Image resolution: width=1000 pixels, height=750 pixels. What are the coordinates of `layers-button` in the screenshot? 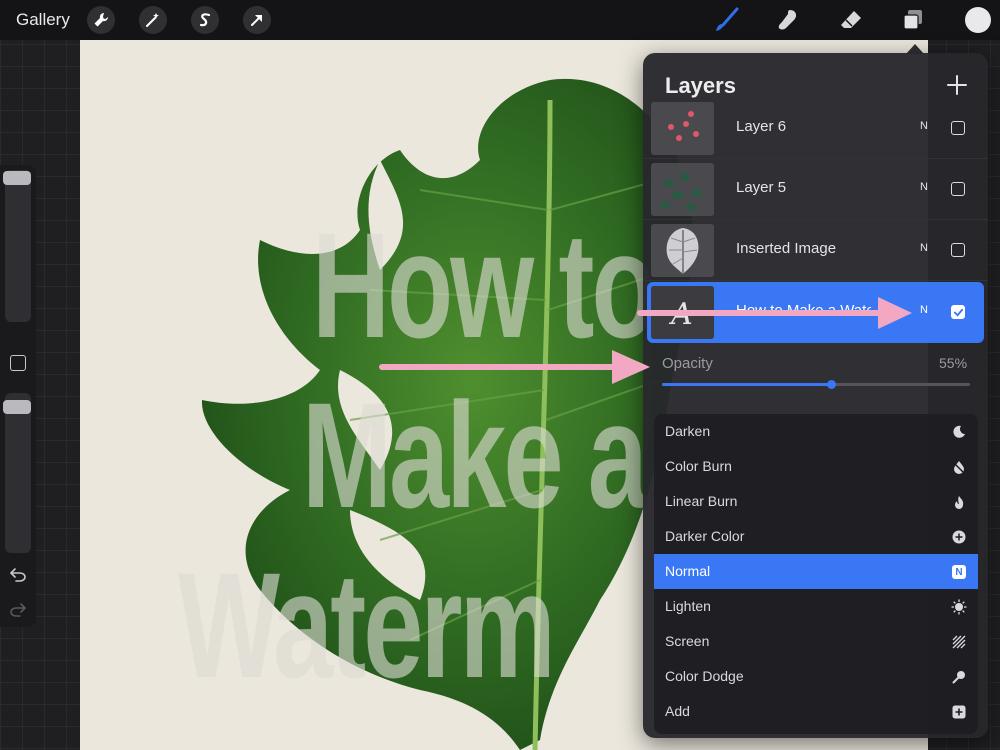 It's located at (913, 20).